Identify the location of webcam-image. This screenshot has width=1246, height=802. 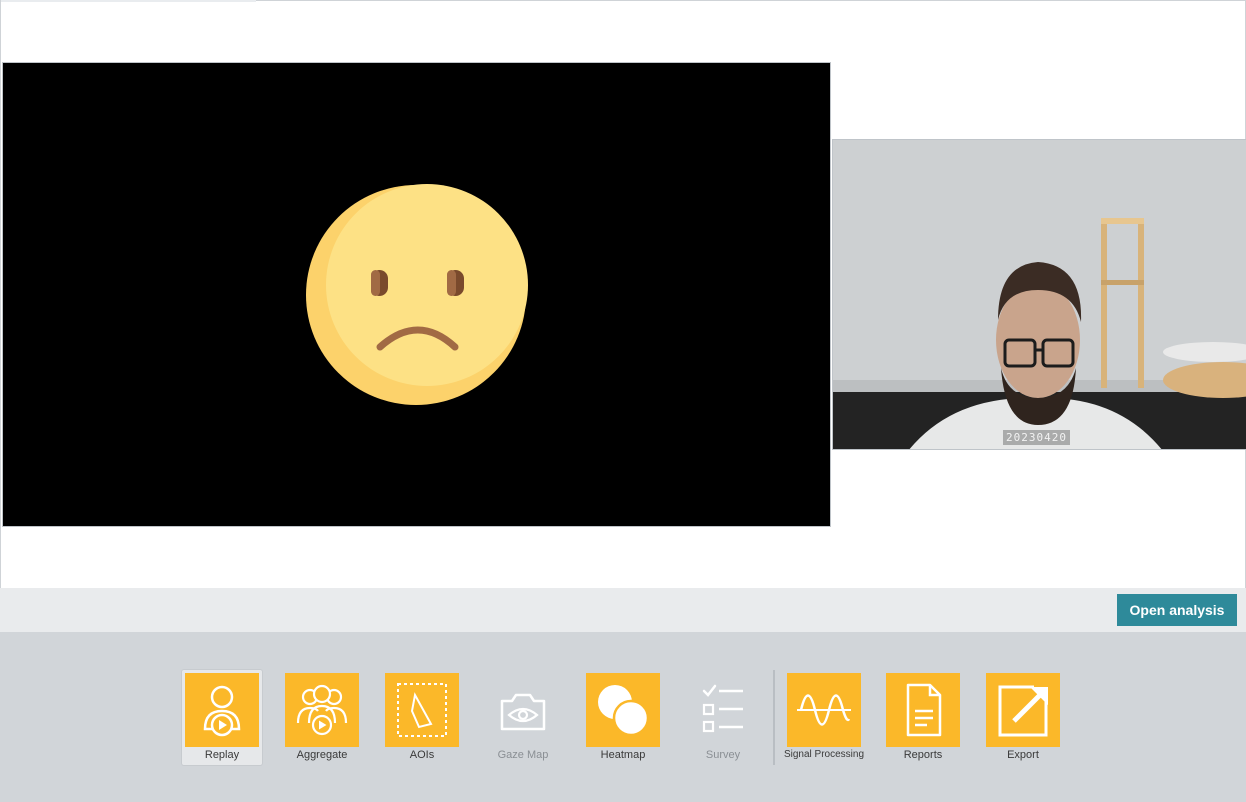
(1039, 294).